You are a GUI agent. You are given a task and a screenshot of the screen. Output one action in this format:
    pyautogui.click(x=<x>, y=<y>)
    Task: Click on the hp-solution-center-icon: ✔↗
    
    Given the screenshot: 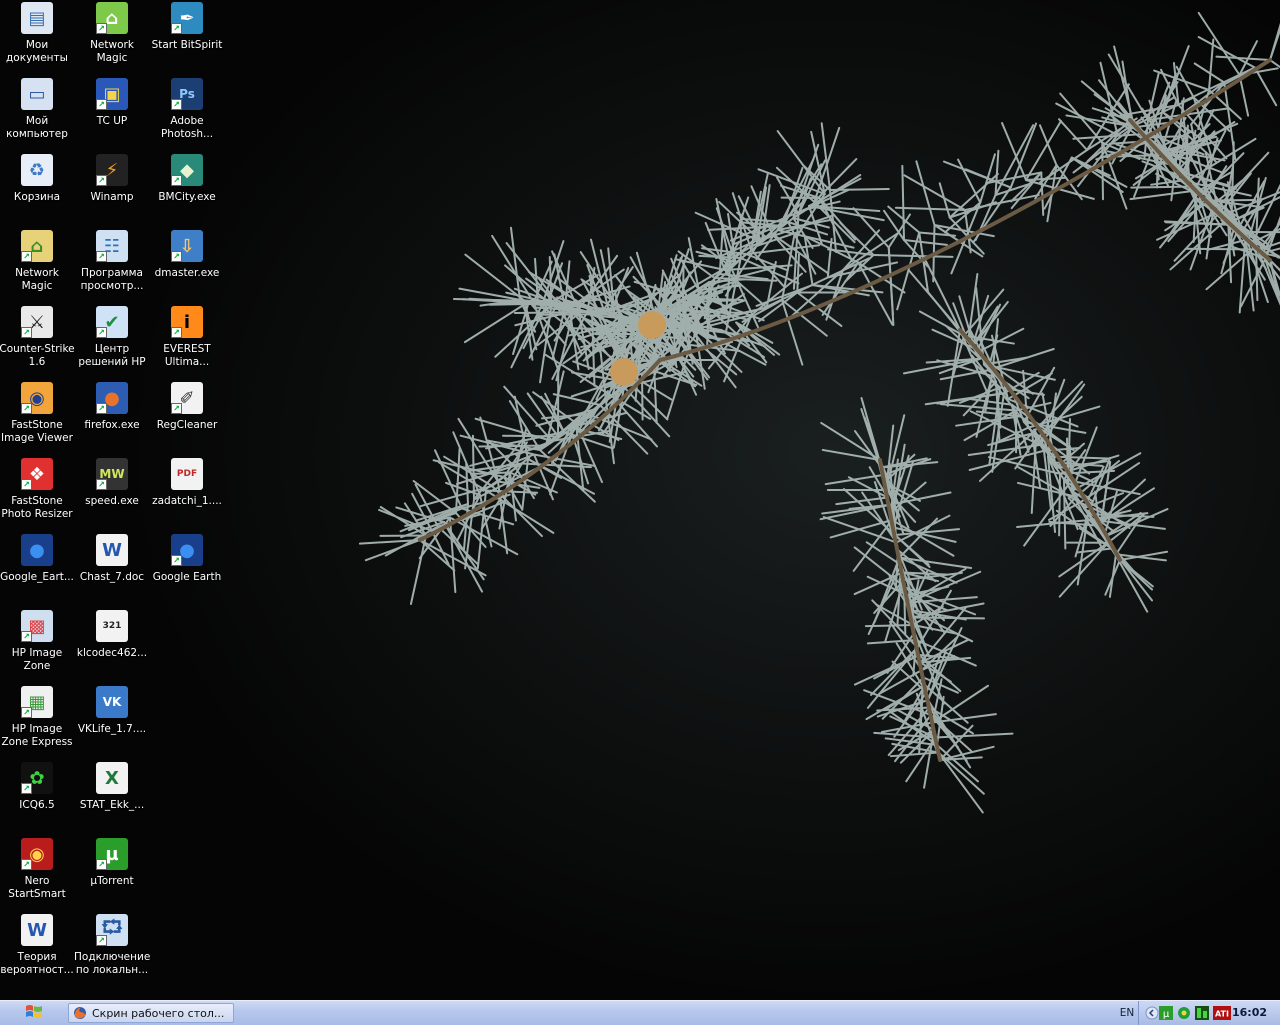 What is the action you would take?
    pyautogui.click(x=112, y=322)
    